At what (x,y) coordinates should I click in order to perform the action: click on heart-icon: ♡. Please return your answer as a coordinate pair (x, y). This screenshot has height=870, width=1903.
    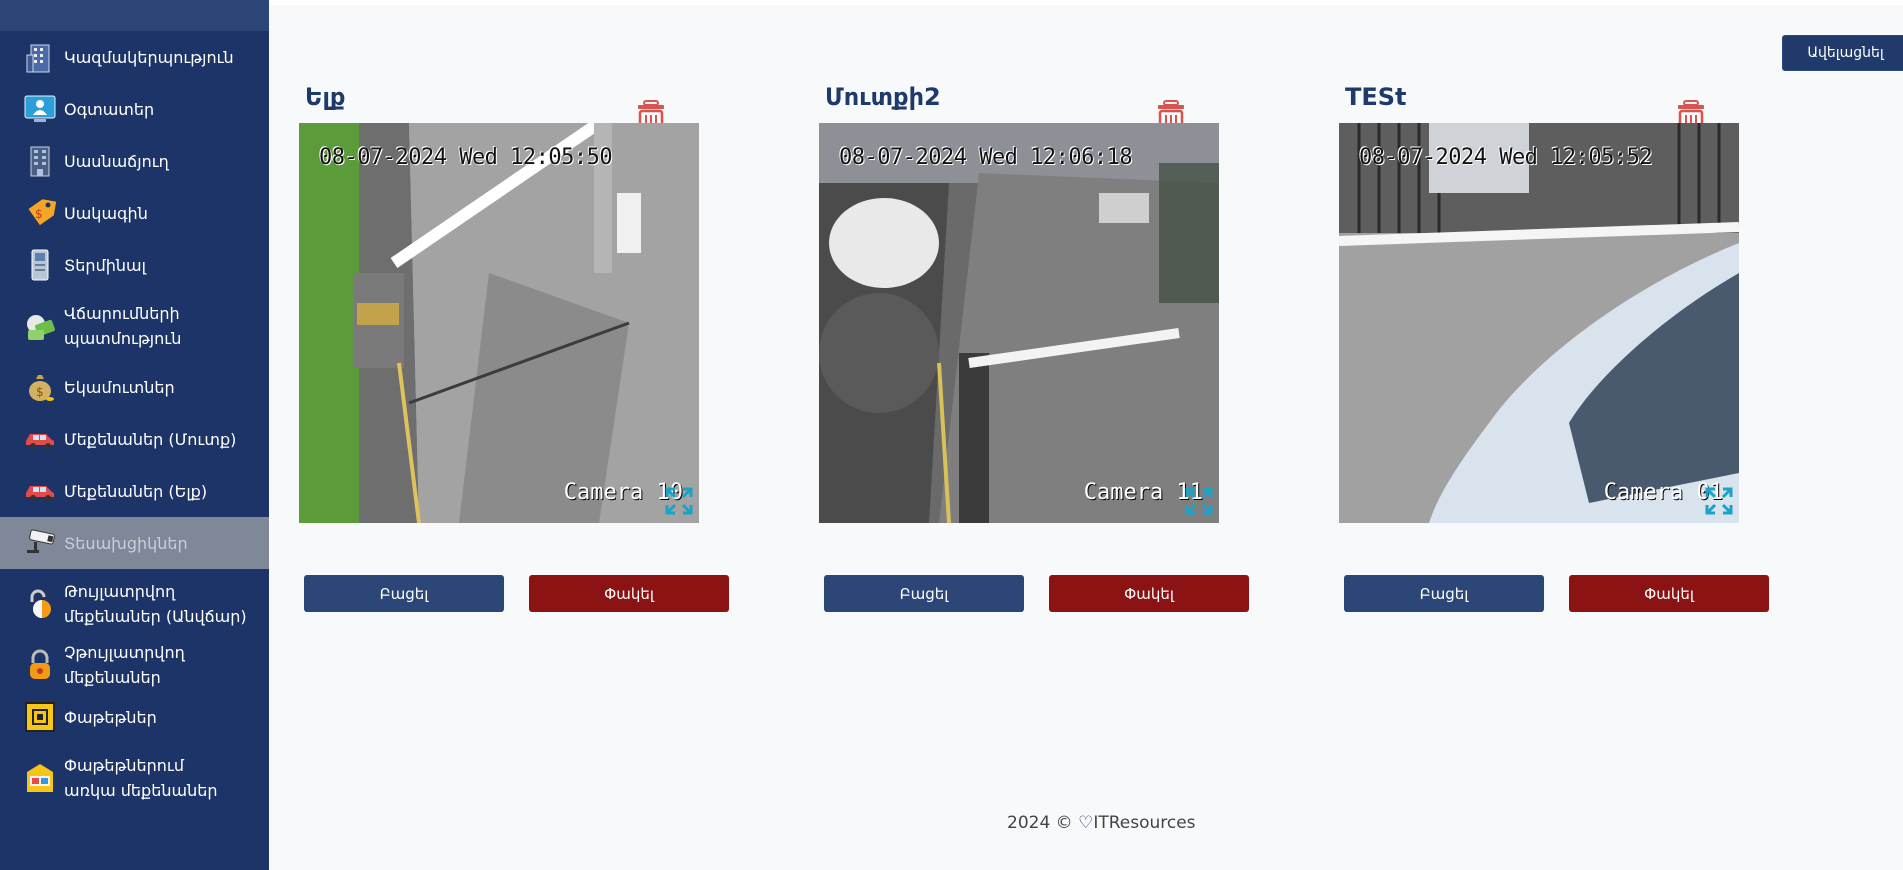
    Looking at the image, I should click on (1086, 823).